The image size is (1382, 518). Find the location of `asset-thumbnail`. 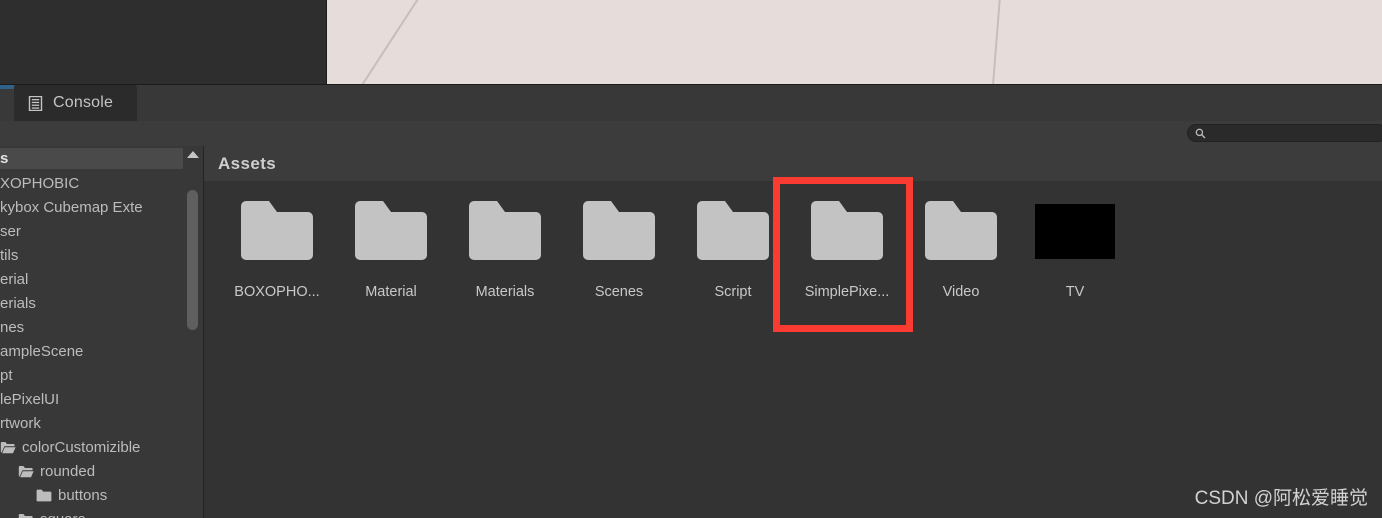

asset-thumbnail is located at coordinates (1075, 231).